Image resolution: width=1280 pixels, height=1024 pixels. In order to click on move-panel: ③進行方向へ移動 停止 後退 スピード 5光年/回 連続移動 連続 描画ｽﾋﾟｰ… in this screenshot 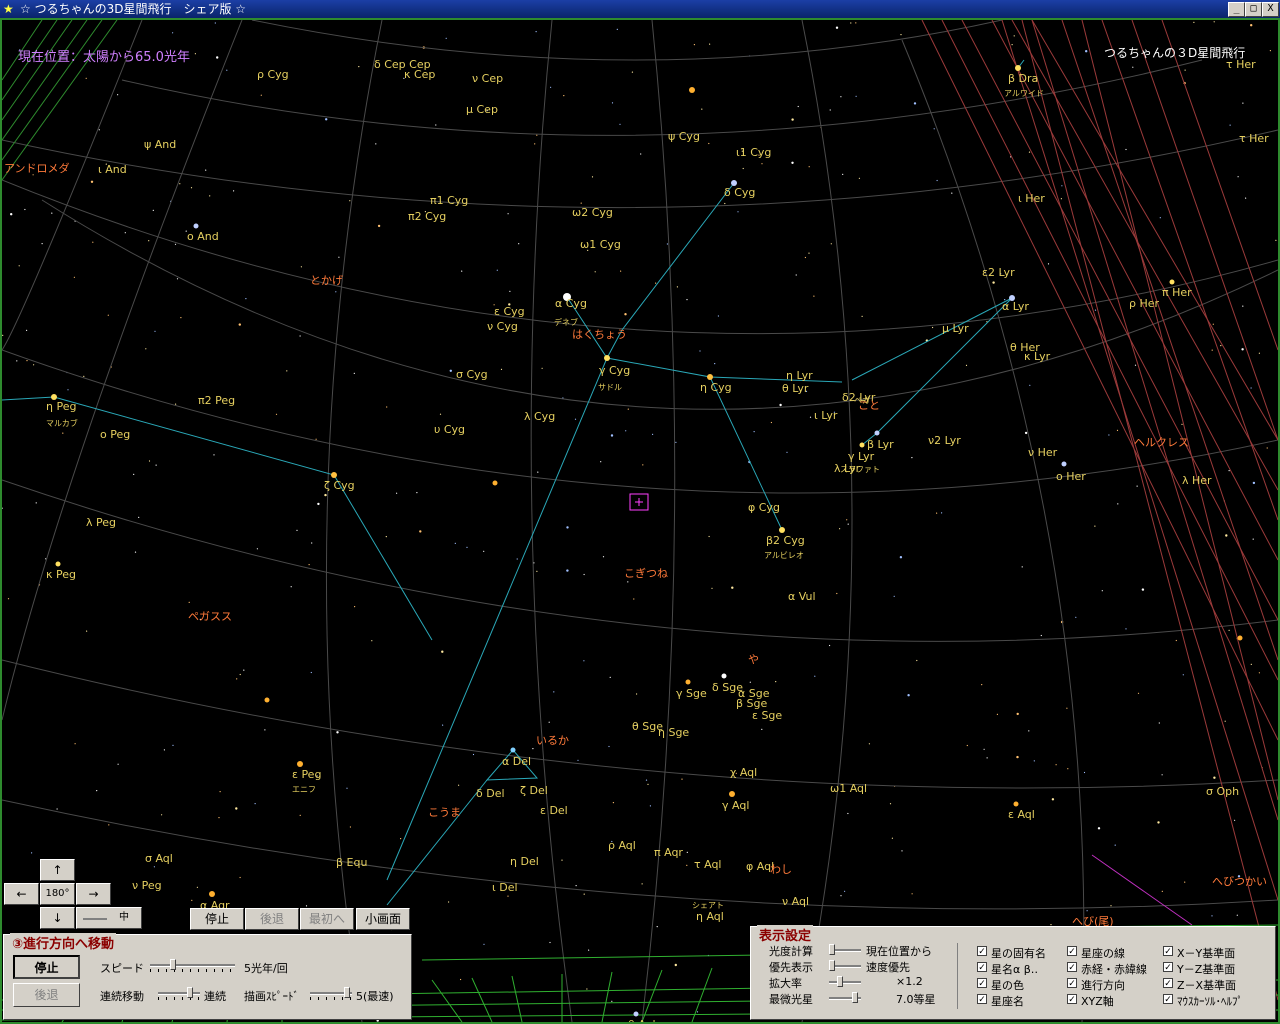, I will do `click(207, 976)`.